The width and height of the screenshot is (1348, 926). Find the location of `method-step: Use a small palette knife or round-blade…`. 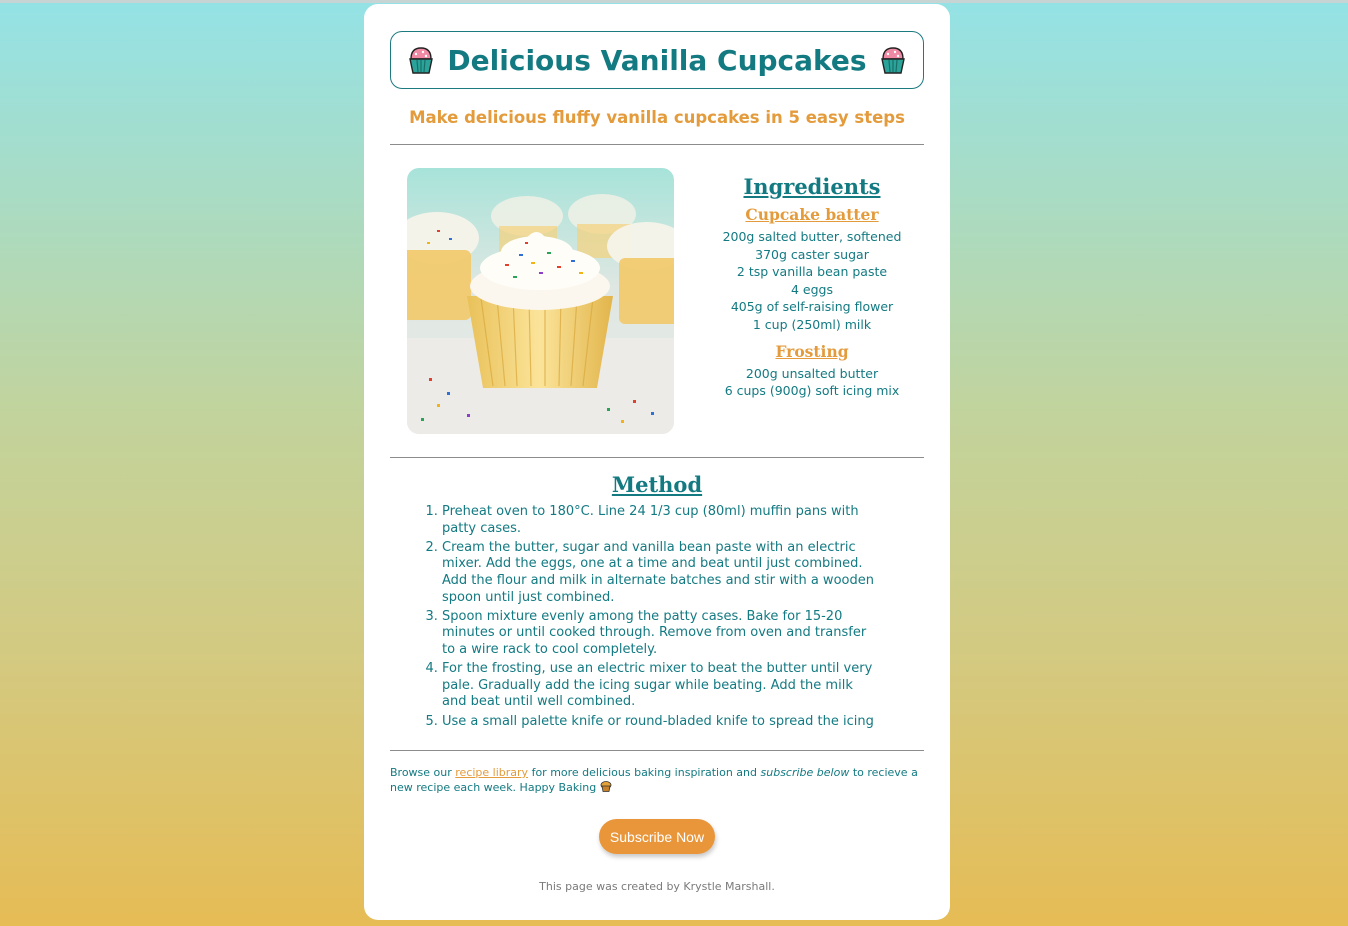

method-step: Use a small palette knife or round-blade… is located at coordinates (659, 722).